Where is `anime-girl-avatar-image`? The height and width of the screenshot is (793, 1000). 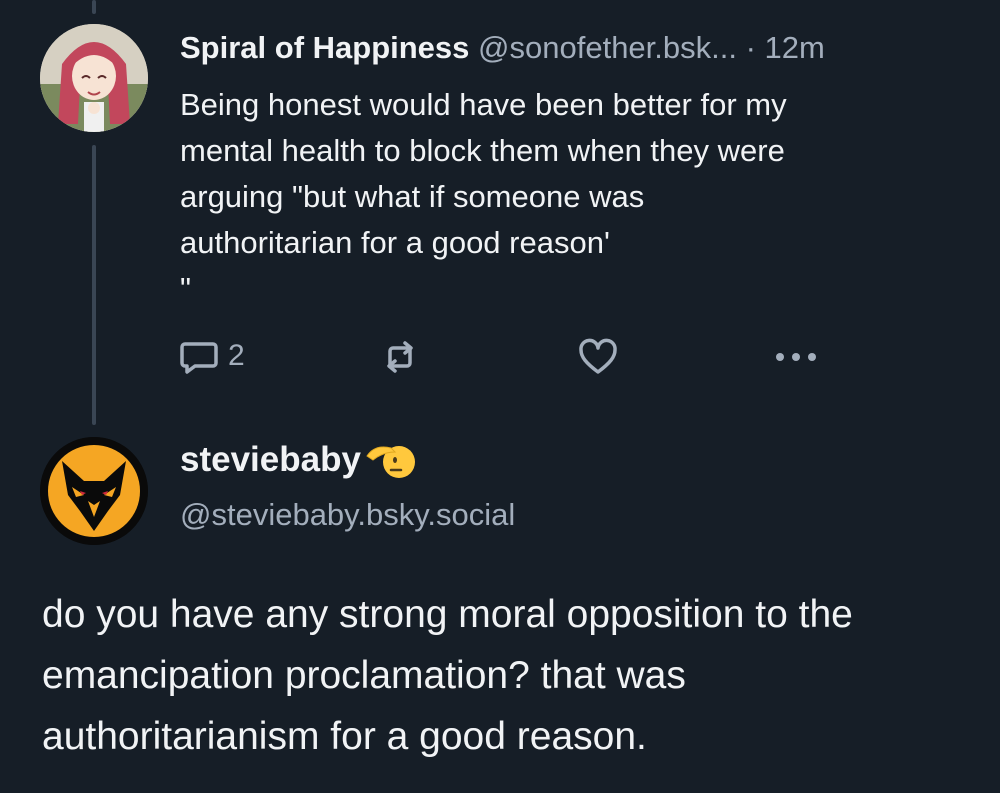 anime-girl-avatar-image is located at coordinates (94, 78).